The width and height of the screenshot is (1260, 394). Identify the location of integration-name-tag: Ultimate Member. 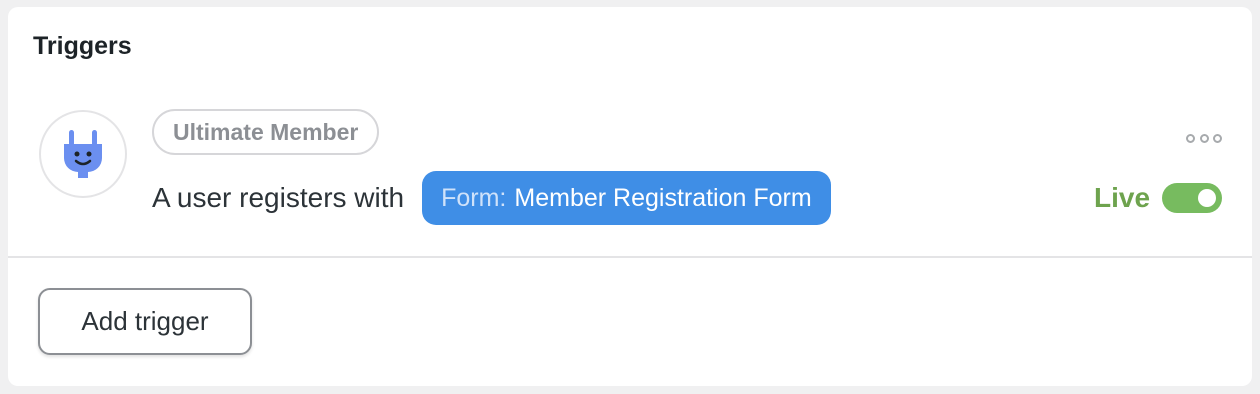
(266, 132).